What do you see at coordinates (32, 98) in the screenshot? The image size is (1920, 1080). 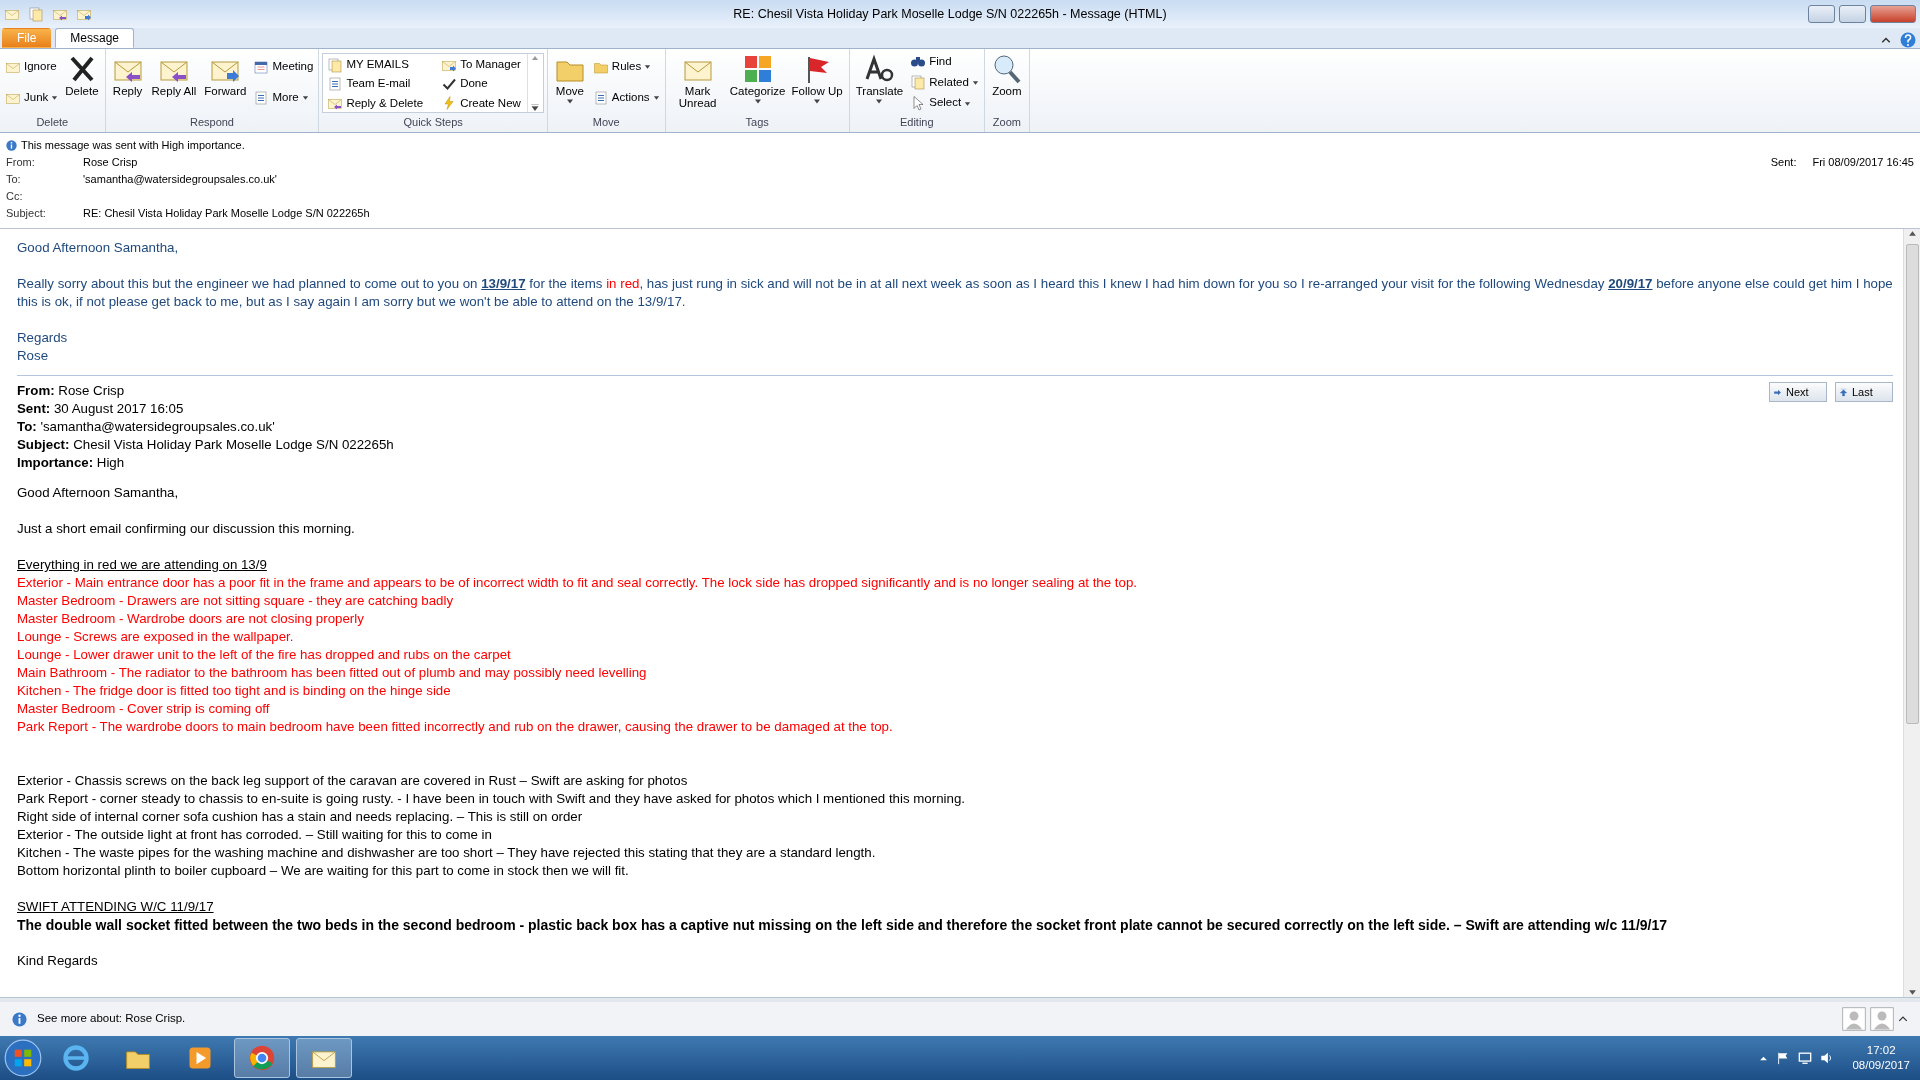 I see `ribbon-button: Junk` at bounding box center [32, 98].